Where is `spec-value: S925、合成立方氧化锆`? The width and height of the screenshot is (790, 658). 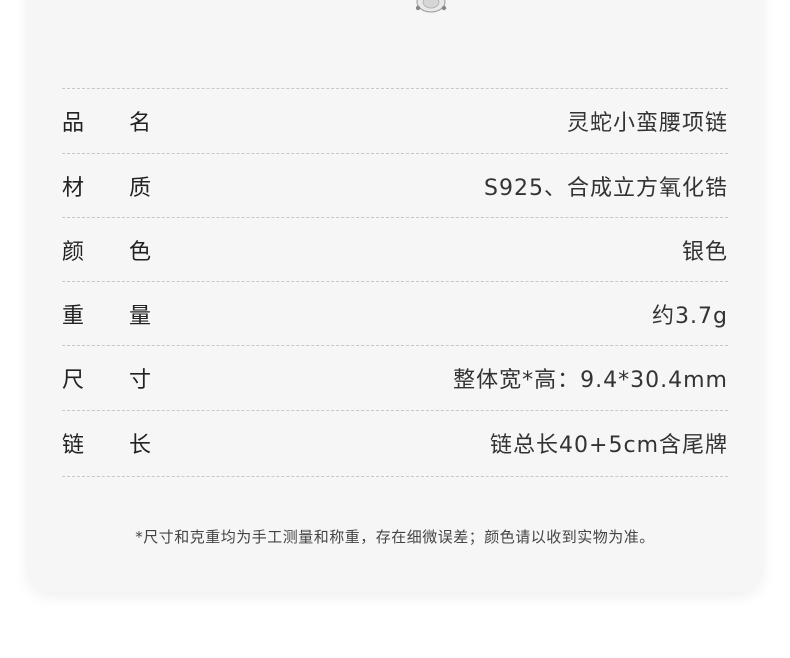
spec-value: S925、合成立方氧化锆 is located at coordinates (606, 188).